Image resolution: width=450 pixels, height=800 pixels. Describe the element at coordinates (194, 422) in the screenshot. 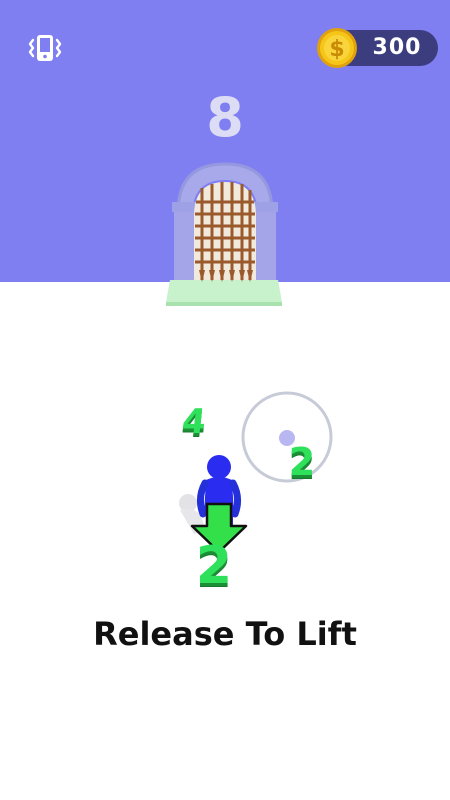

I see `floating-number: 4` at that location.